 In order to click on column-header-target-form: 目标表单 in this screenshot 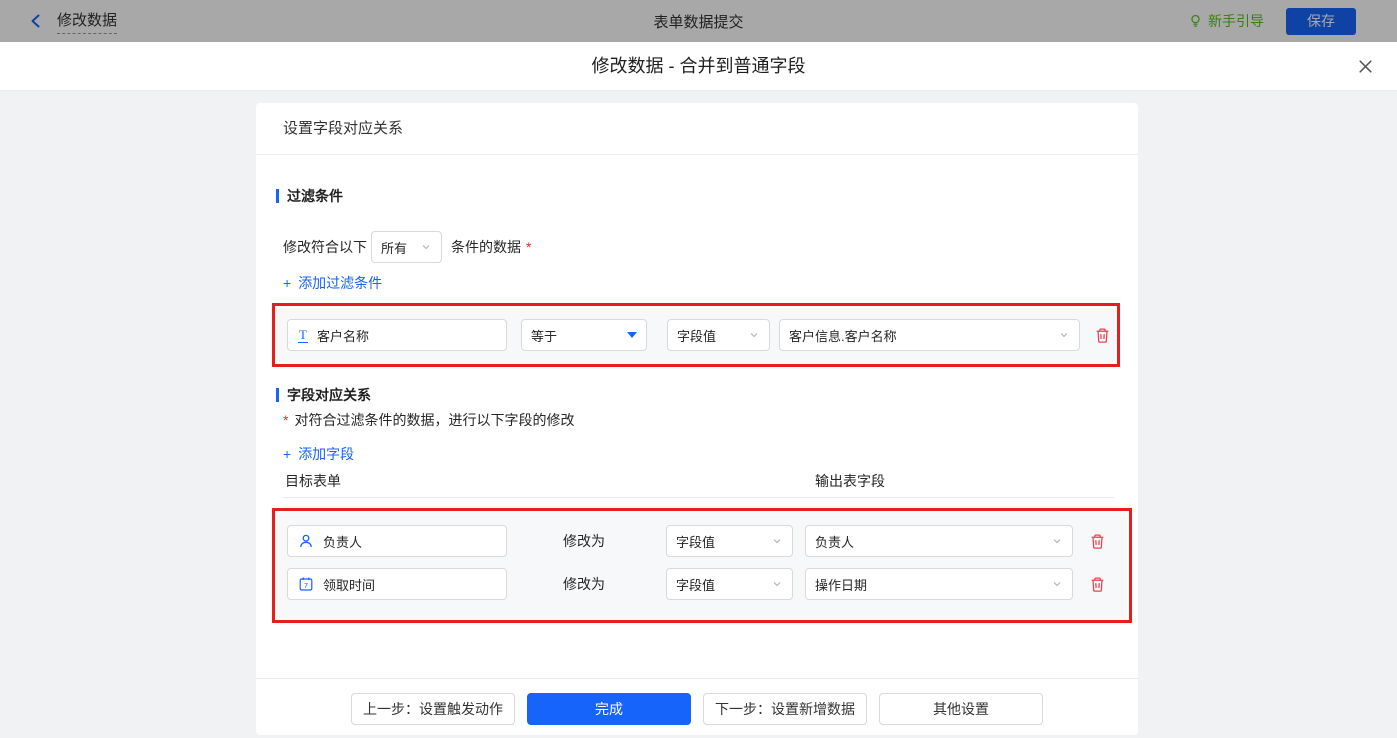, I will do `click(313, 481)`.